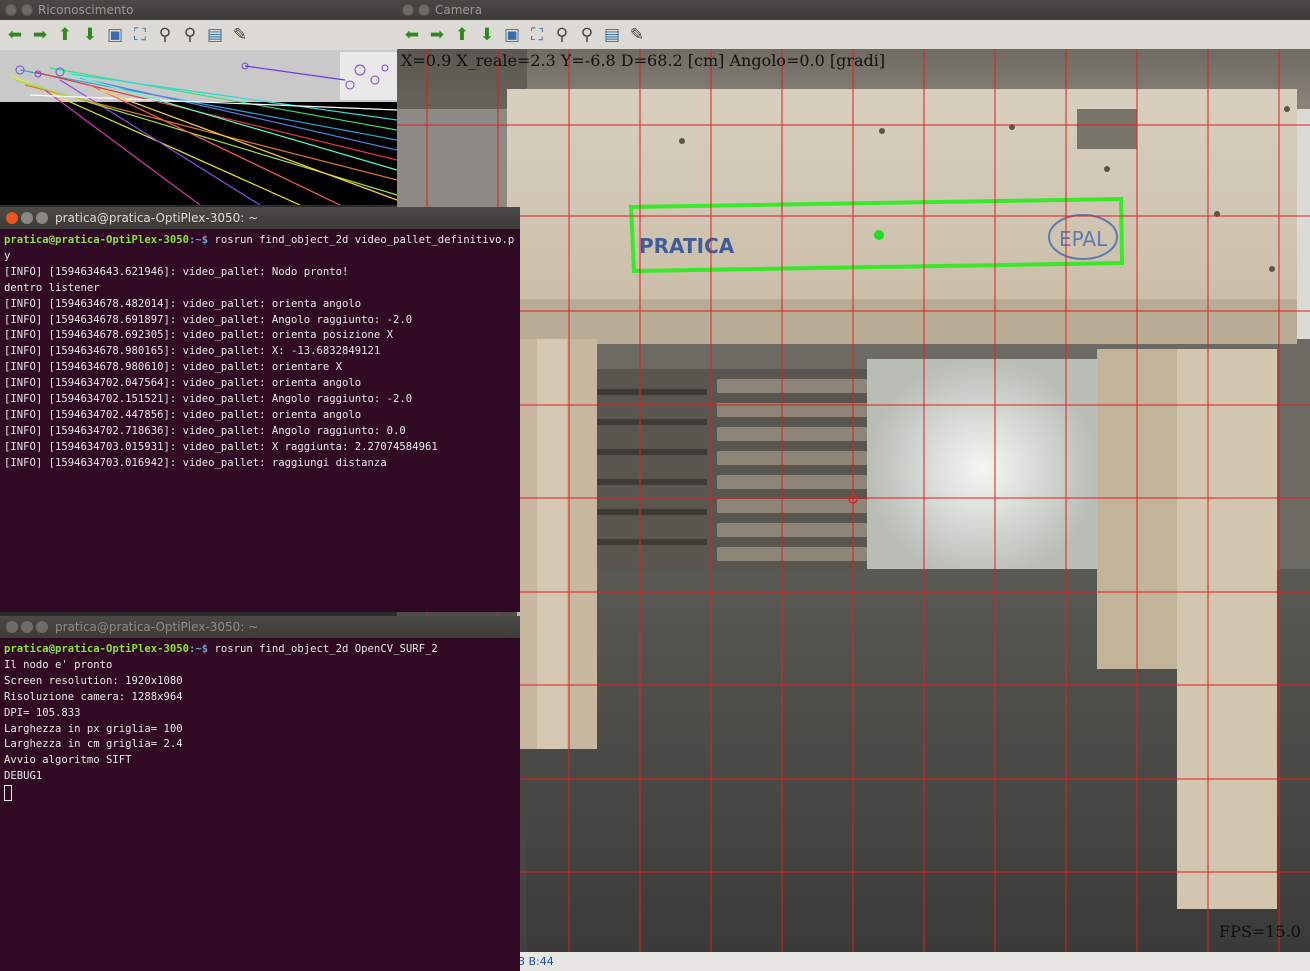 The image size is (1310, 971). Describe the element at coordinates (260, 627) in the screenshot. I see `terminal-2-titlebar: pratica@pratica-OptiPlex-3050: ~` at that location.